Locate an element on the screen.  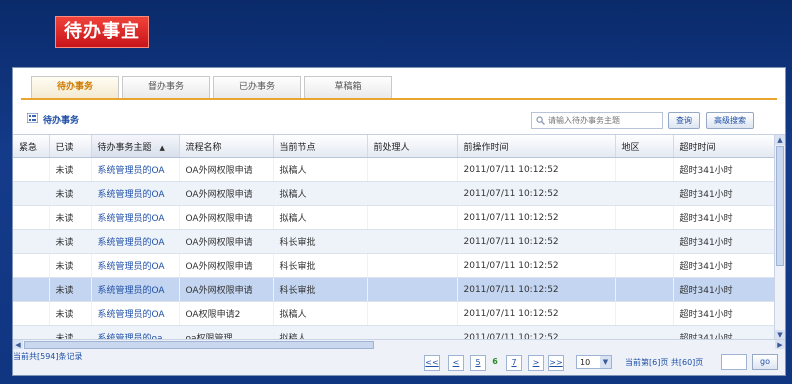
goto-page-input is located at coordinates (734, 362).